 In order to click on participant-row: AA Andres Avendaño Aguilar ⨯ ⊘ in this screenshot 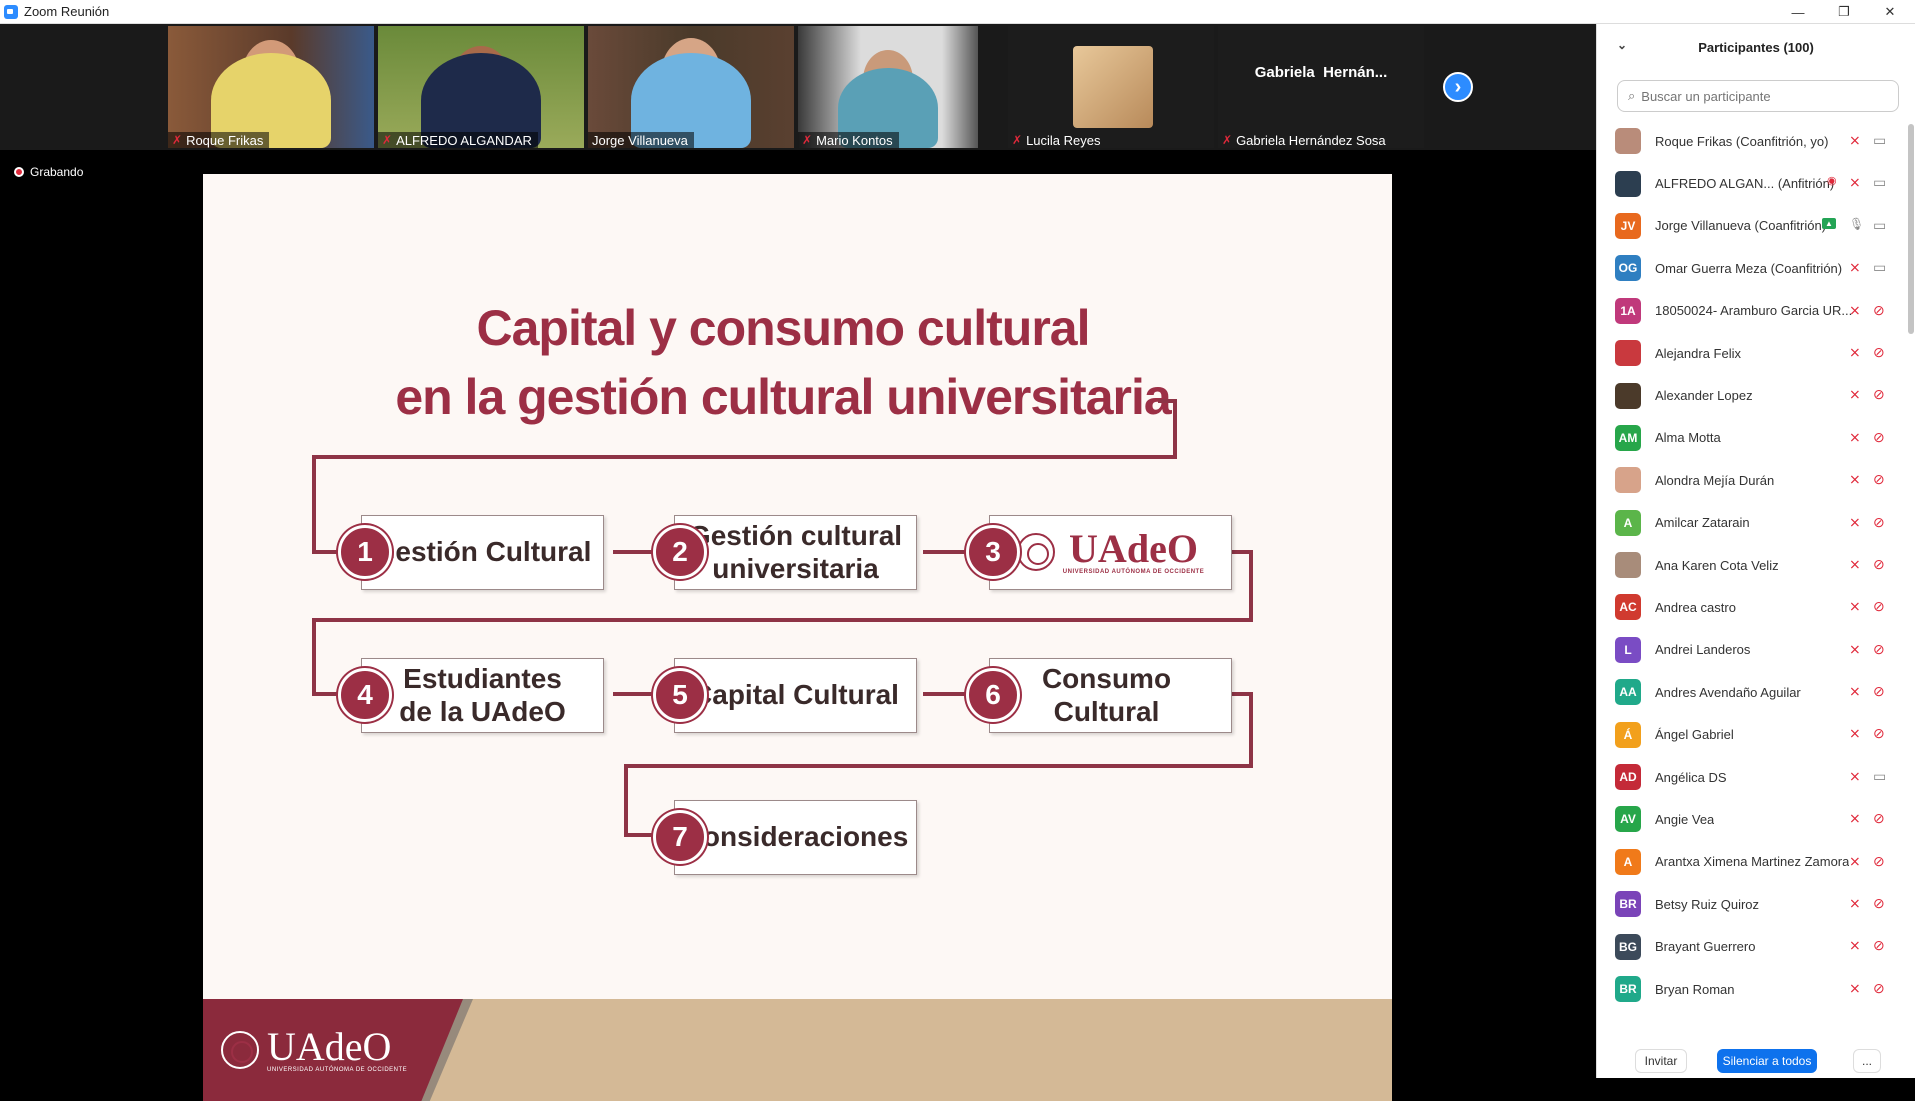, I will do `click(1752, 692)`.